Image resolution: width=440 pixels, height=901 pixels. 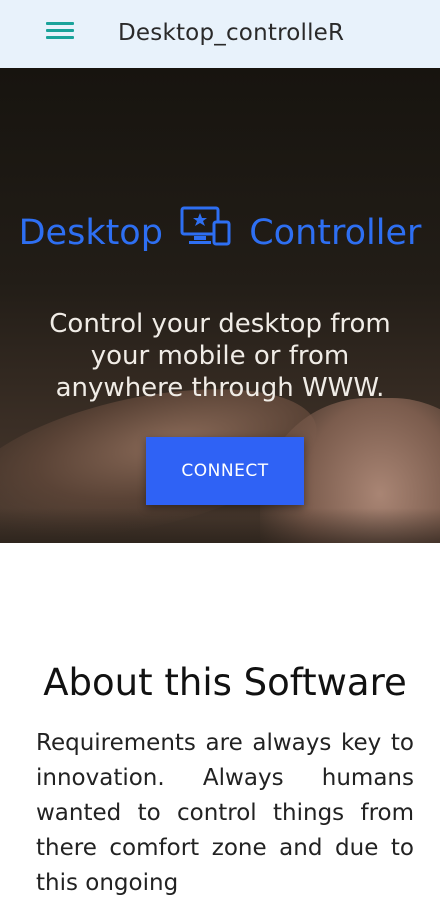 What do you see at coordinates (225, 682) in the screenshot?
I see `about-title: About this Software` at bounding box center [225, 682].